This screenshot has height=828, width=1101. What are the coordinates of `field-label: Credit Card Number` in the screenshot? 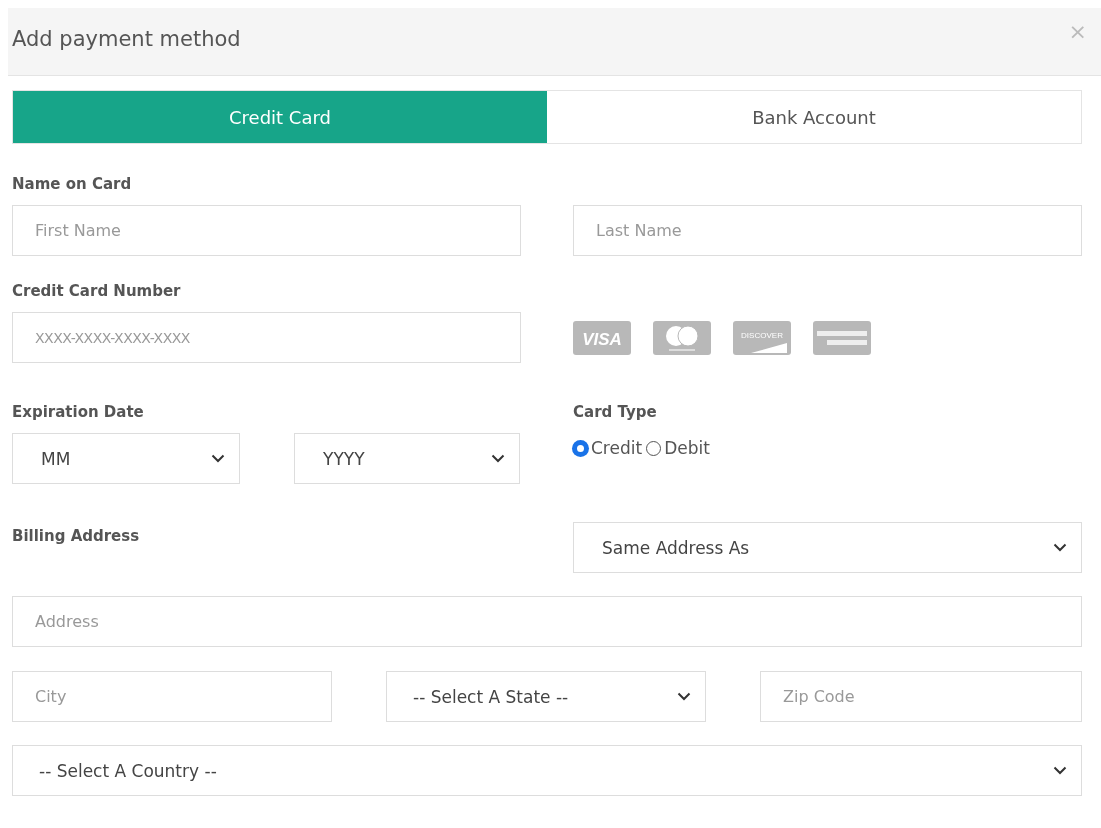 It's located at (97, 291).